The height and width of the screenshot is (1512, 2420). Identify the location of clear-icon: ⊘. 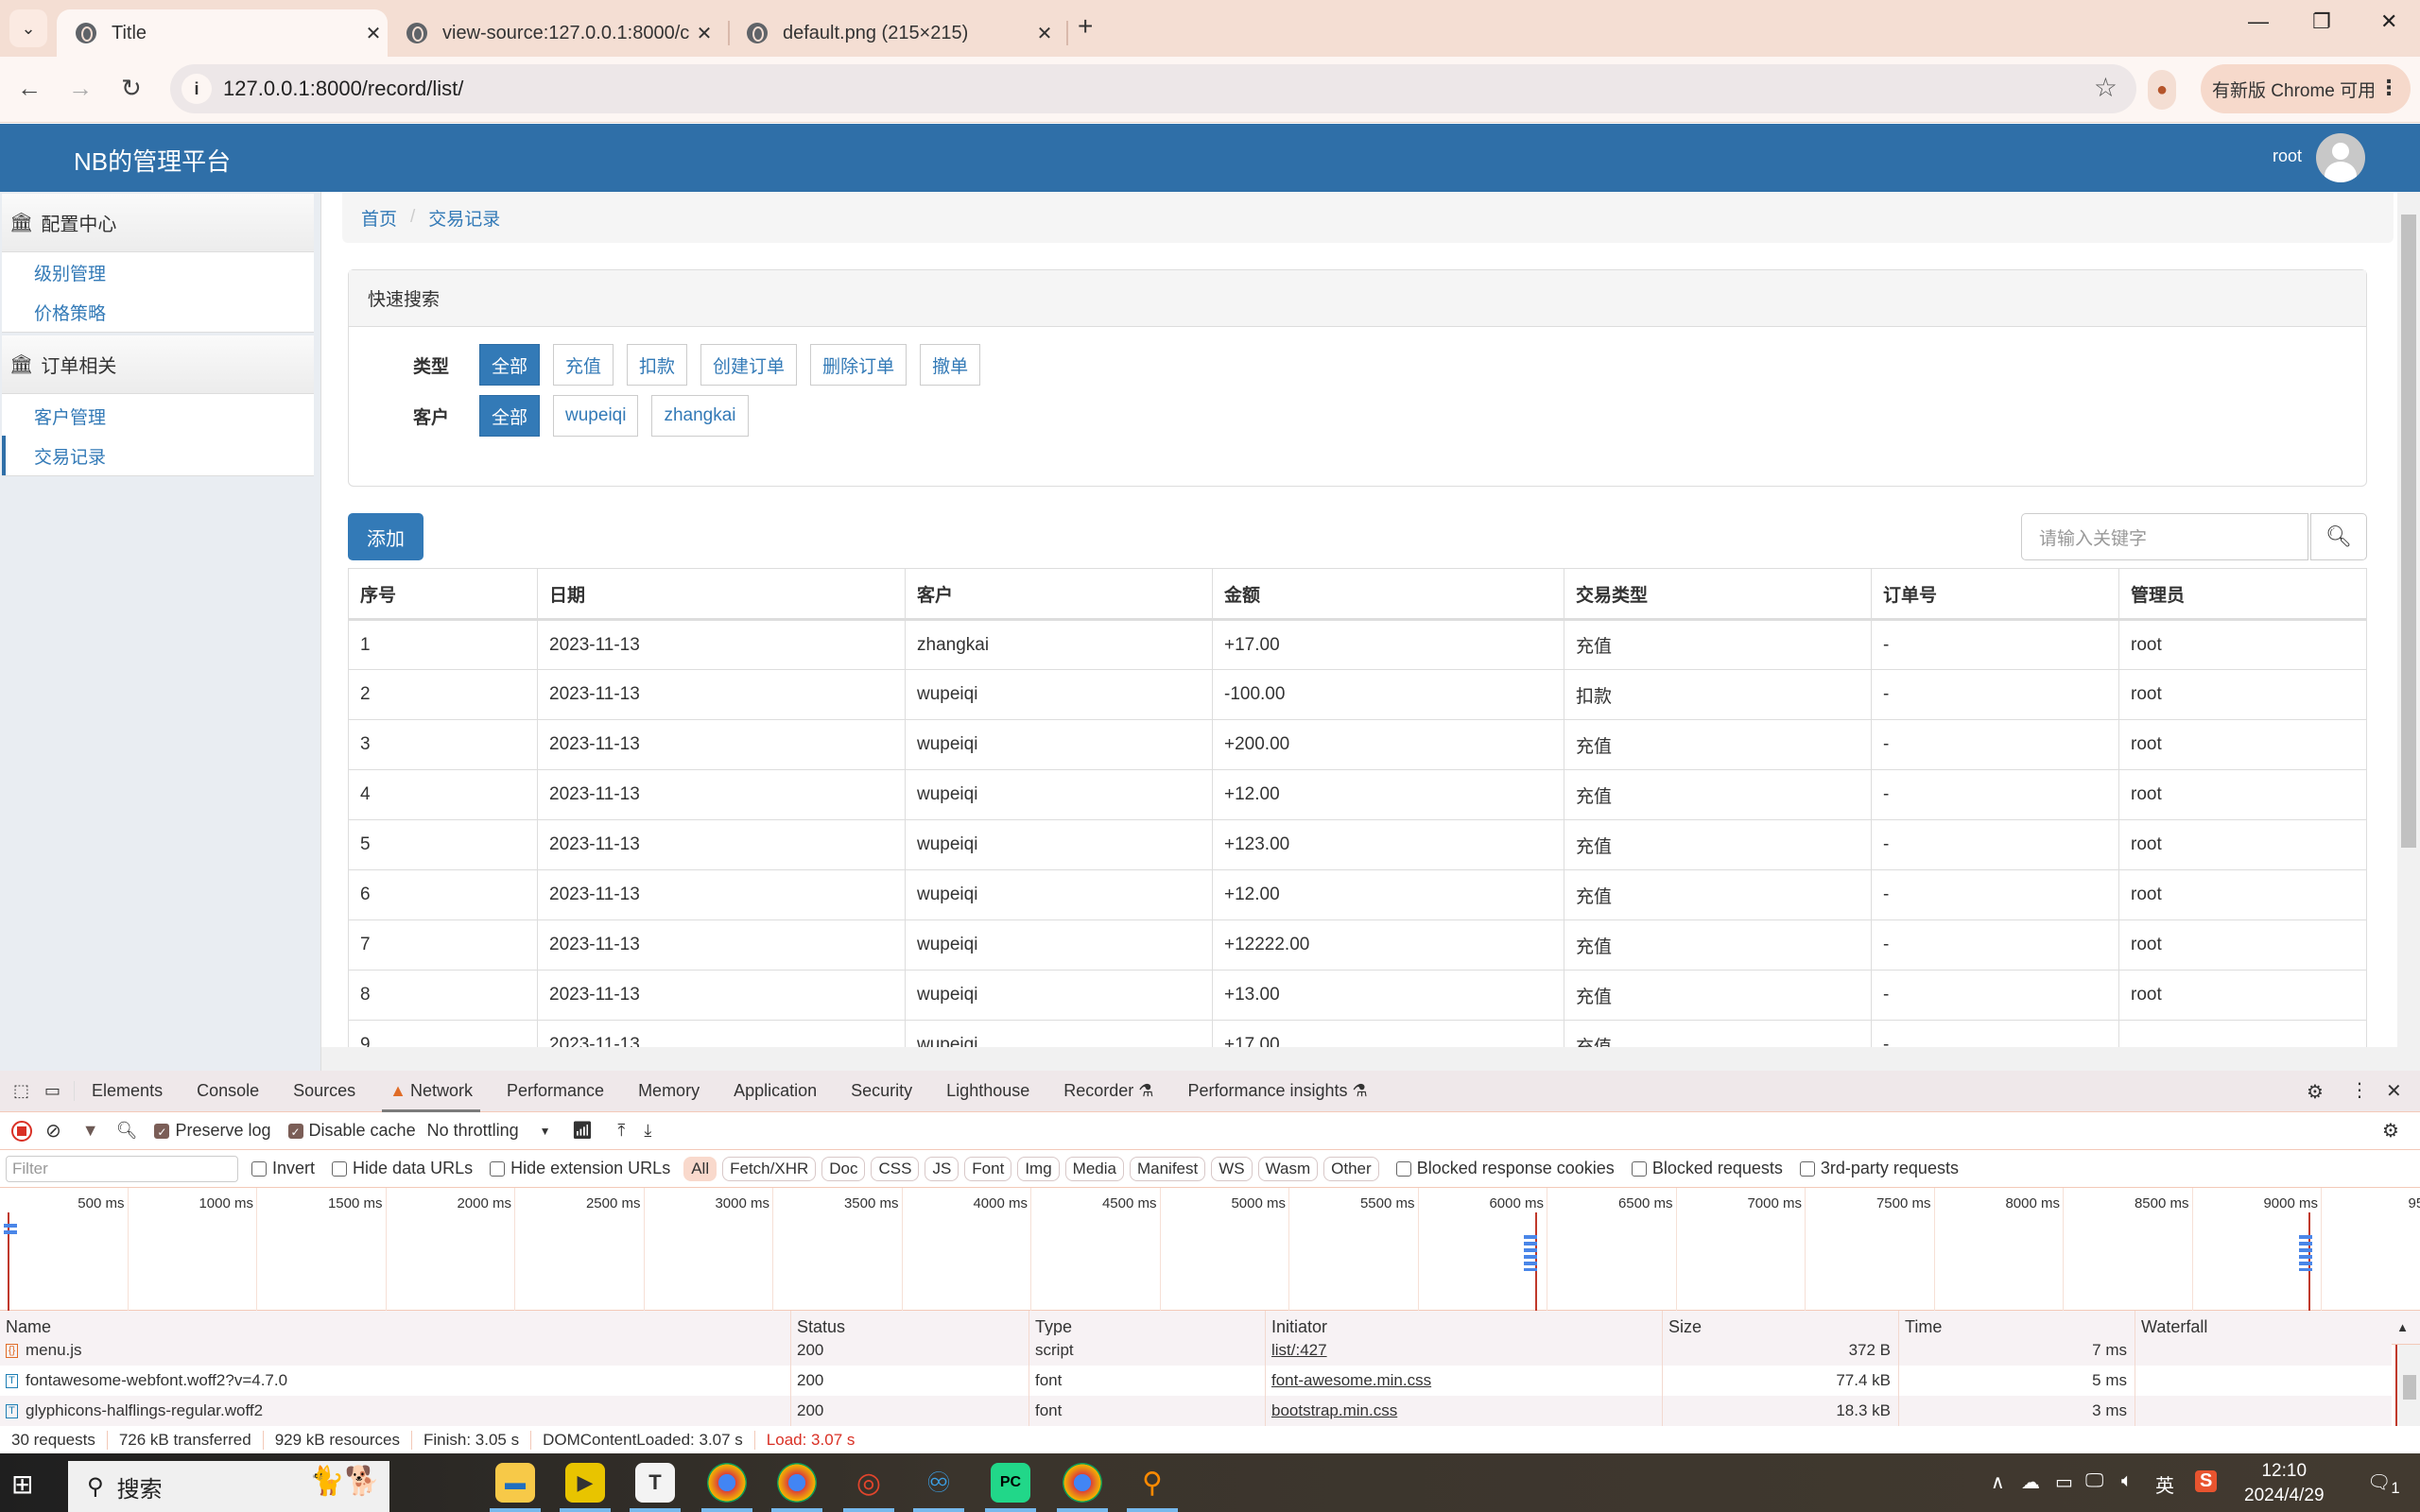
(53, 1131).